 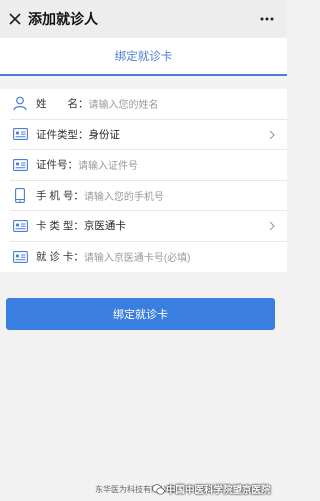 I want to click on name-input: 请输入您的姓名, so click(x=124, y=103).